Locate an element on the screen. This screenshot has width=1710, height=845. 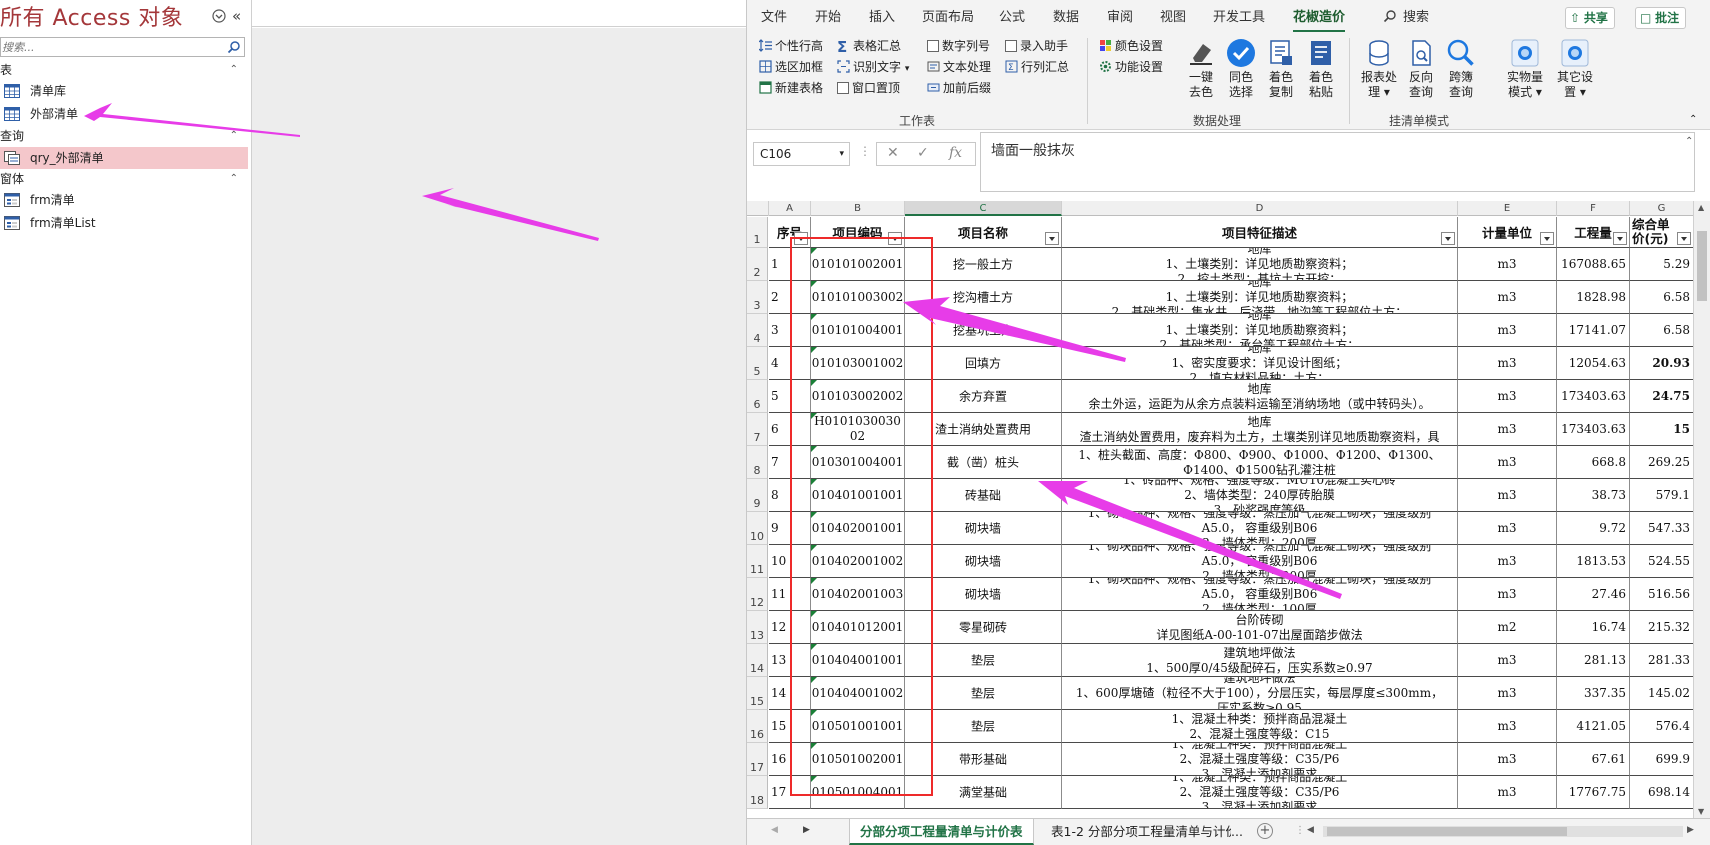
header-cell-e: 计量单位 is located at coordinates (1507, 232).